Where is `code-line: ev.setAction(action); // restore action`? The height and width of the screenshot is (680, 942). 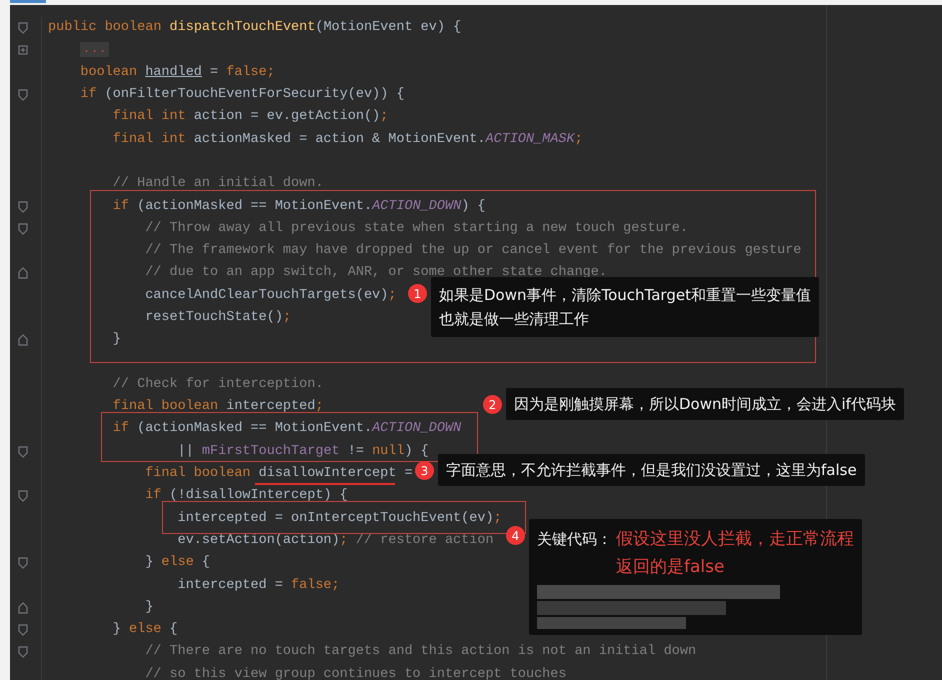 code-line: ev.setAction(action); // restore action is located at coordinates (336, 541).